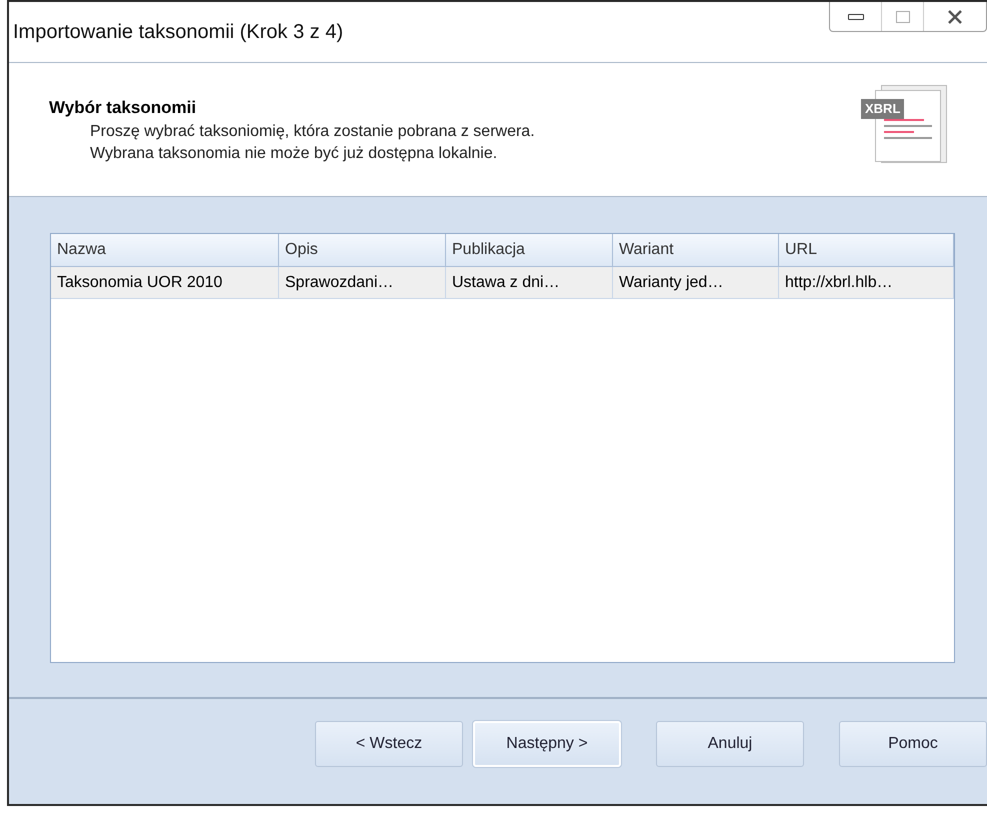 The height and width of the screenshot is (817, 987). I want to click on table-cell: Taksonomia UOR 2010, so click(165, 282).